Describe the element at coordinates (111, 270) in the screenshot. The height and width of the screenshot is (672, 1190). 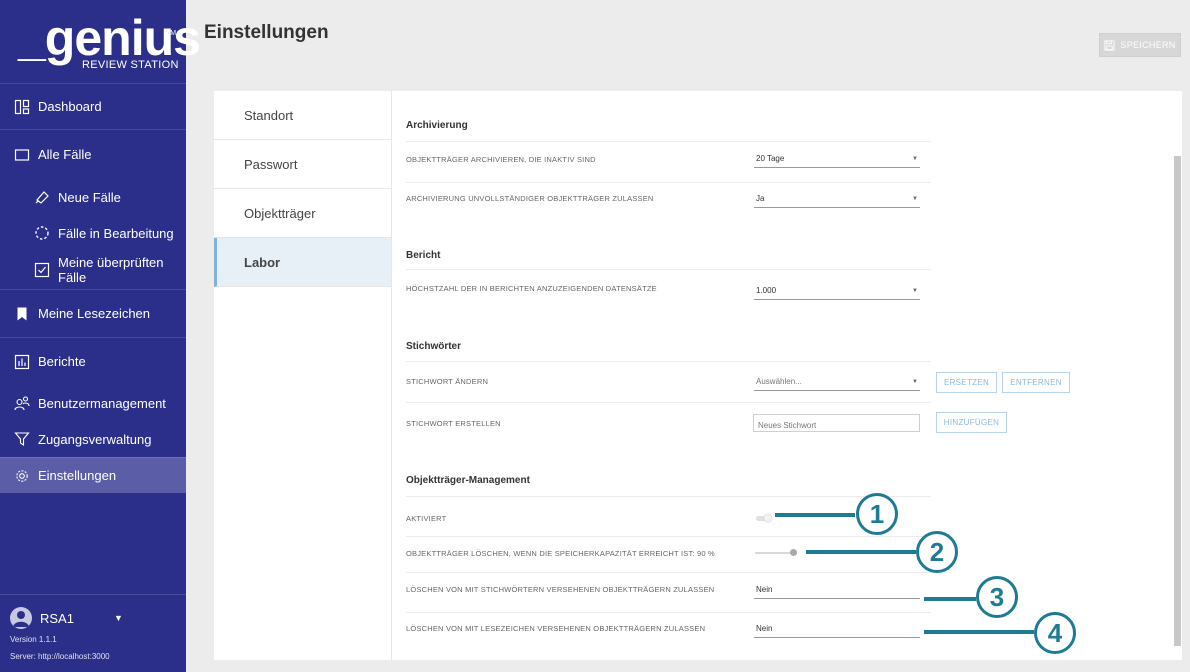
I see `sidebar-item-label: Meine überprüften Fälle` at that location.